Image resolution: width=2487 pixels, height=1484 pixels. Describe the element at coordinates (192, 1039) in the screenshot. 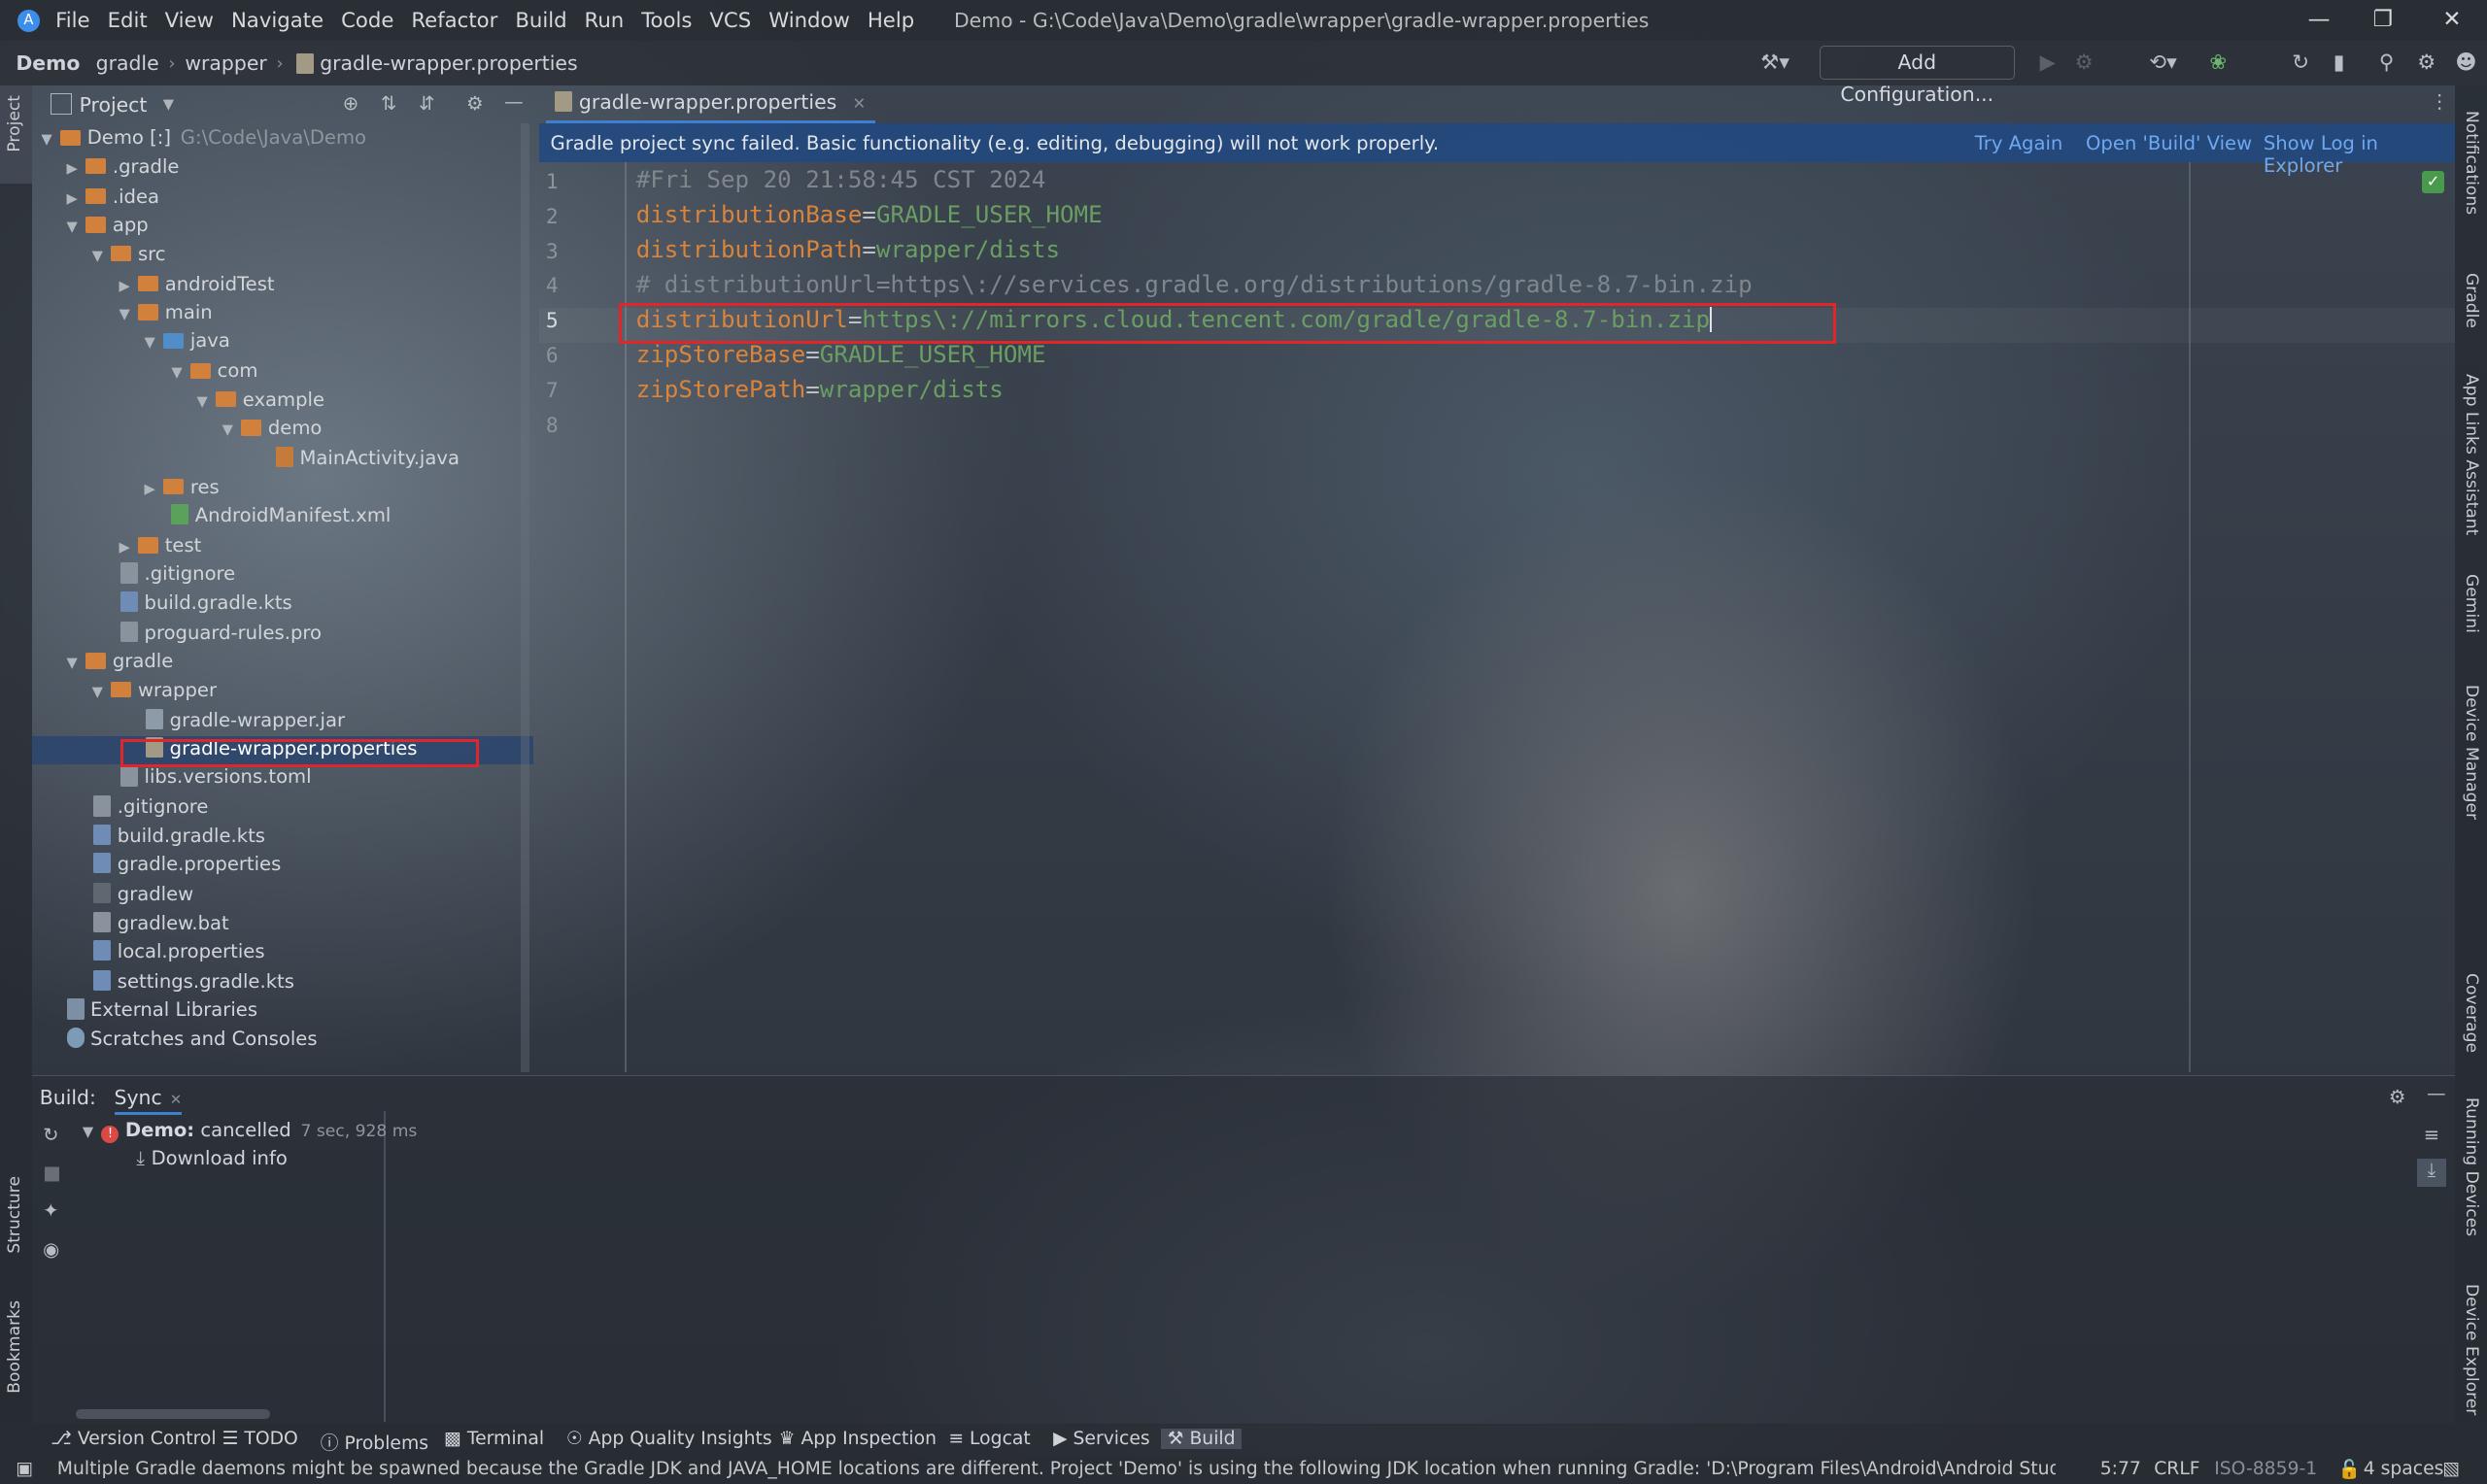

I see `tree-item-scratches: Scratches and Consoles` at that location.